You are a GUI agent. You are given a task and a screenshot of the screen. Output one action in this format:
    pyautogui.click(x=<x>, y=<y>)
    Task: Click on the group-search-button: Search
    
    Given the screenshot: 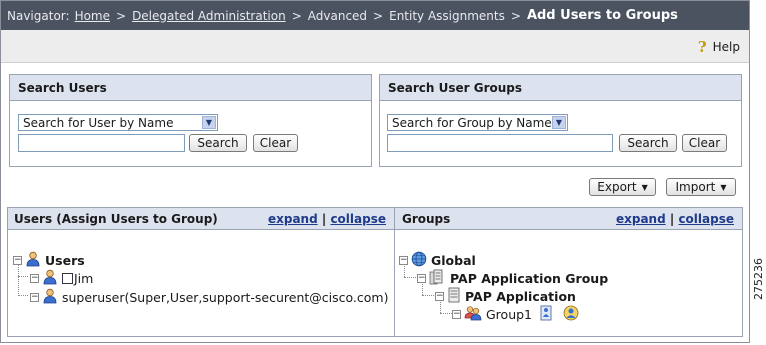 What is the action you would take?
    pyautogui.click(x=648, y=143)
    